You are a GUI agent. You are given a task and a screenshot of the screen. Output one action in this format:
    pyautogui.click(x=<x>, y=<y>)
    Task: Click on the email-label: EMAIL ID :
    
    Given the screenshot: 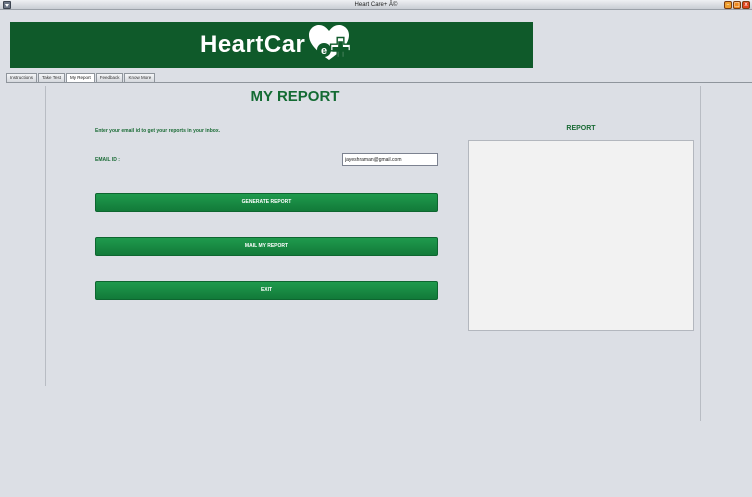 What is the action you would take?
    pyautogui.click(x=107, y=160)
    